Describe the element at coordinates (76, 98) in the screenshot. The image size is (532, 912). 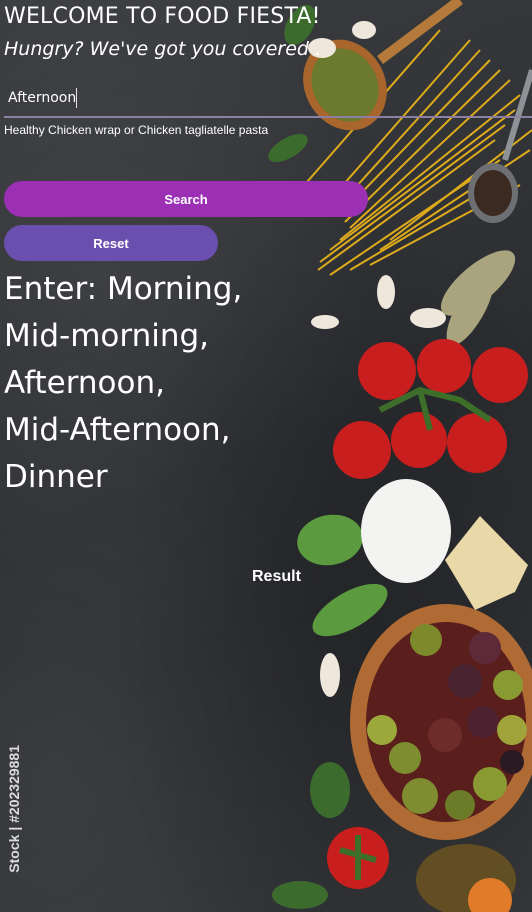
I see `text-cursor` at that location.